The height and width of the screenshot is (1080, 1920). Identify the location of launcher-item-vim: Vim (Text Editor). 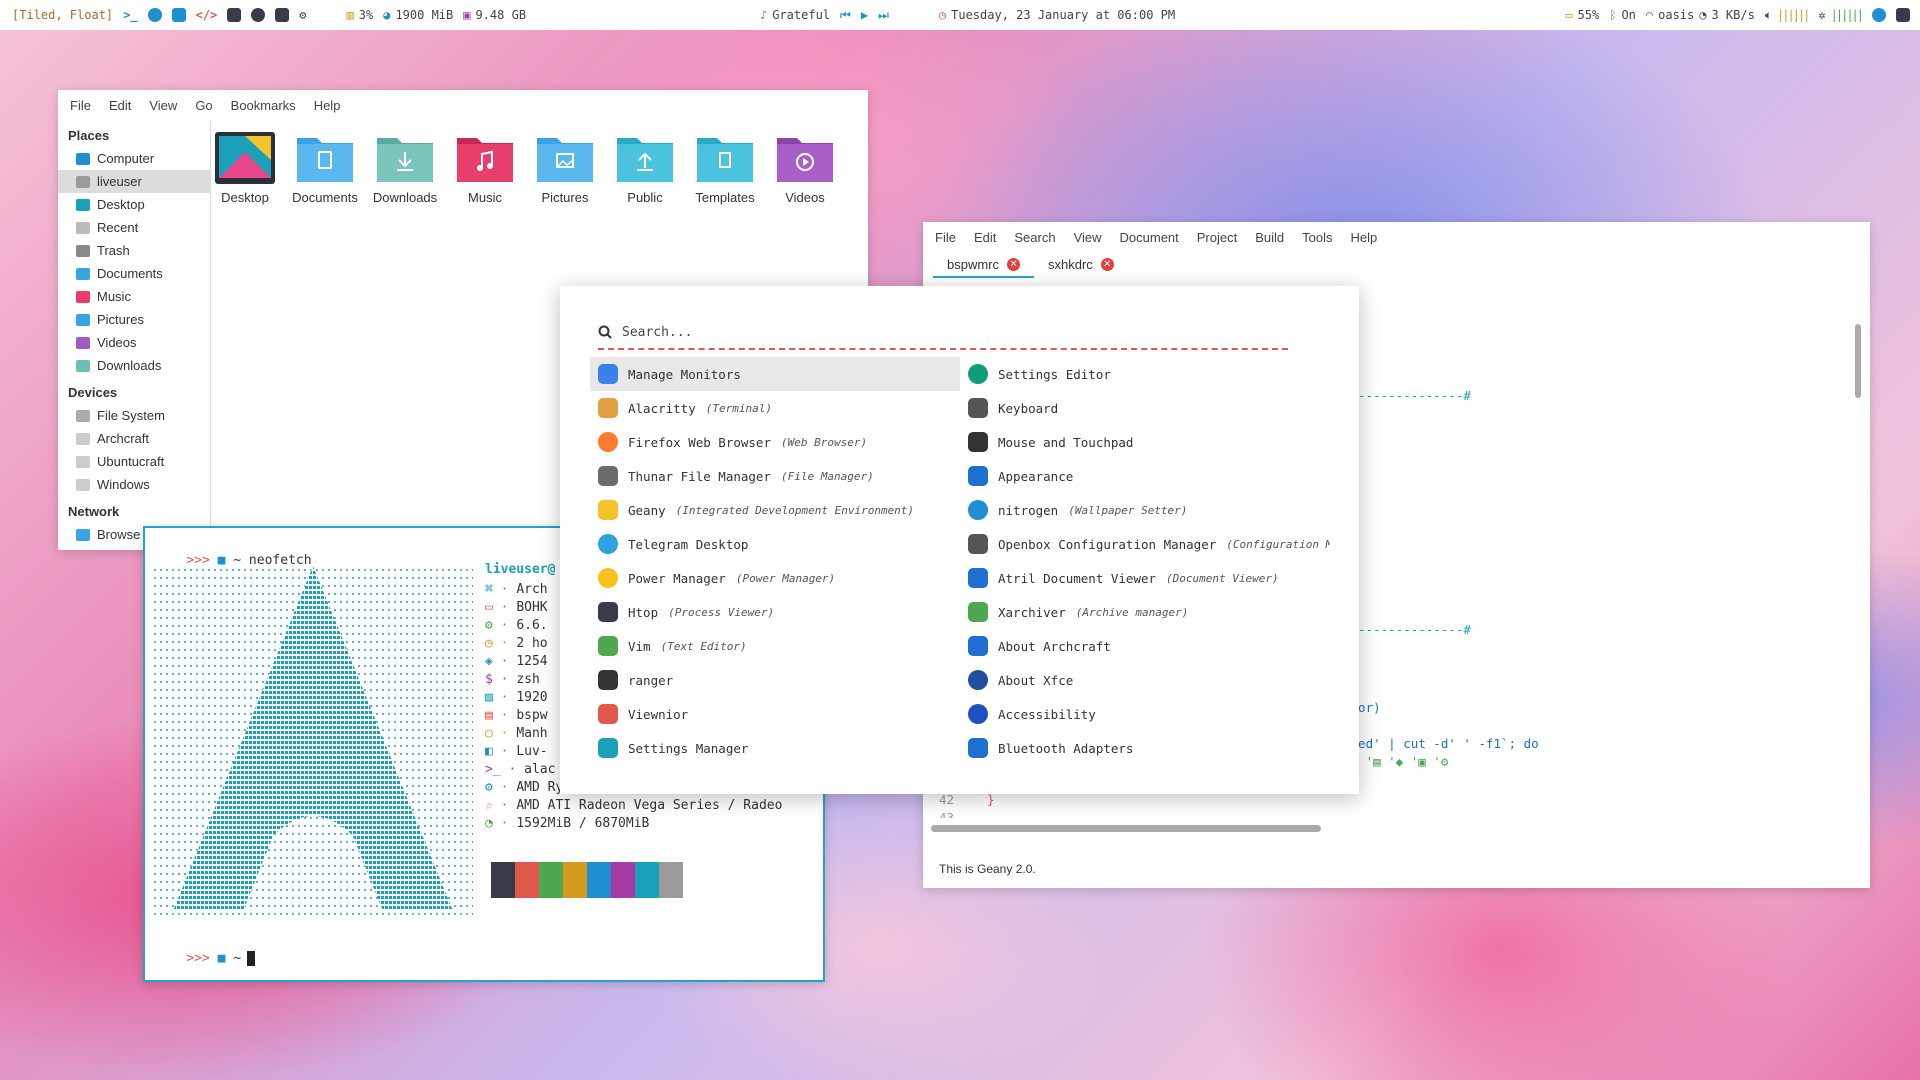
(775, 646).